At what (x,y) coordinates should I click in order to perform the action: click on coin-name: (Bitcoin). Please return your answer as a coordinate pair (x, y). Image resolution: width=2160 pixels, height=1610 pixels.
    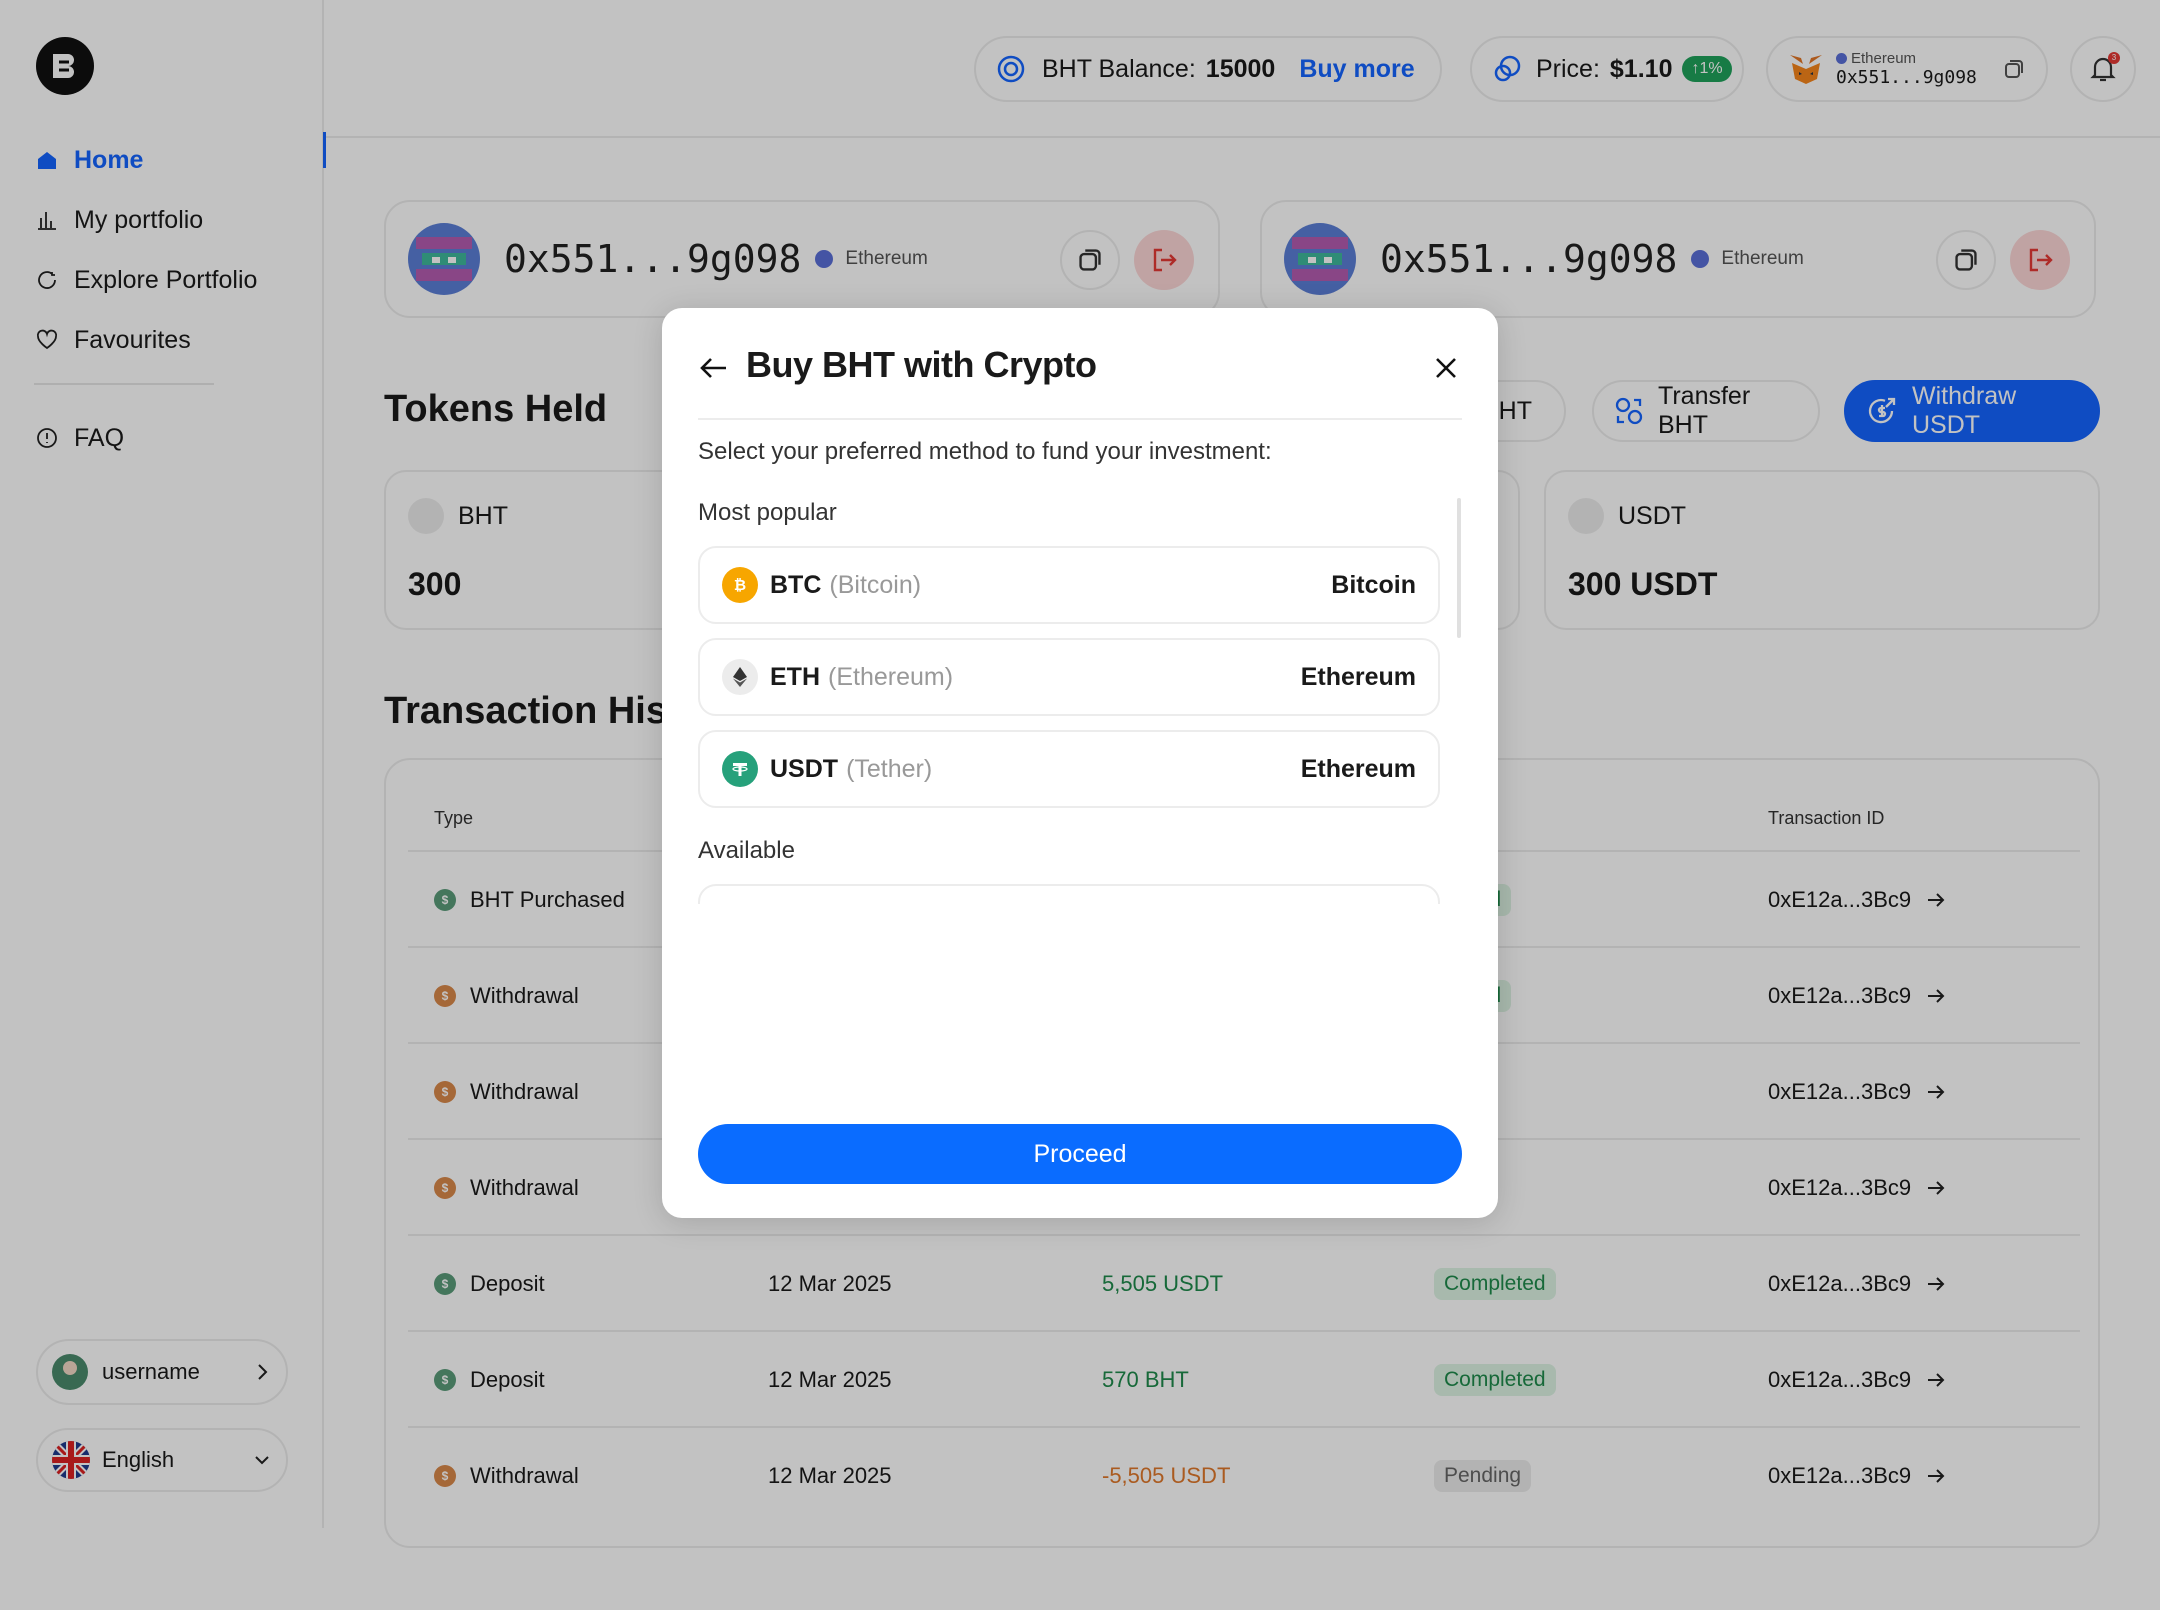
    Looking at the image, I should click on (875, 584).